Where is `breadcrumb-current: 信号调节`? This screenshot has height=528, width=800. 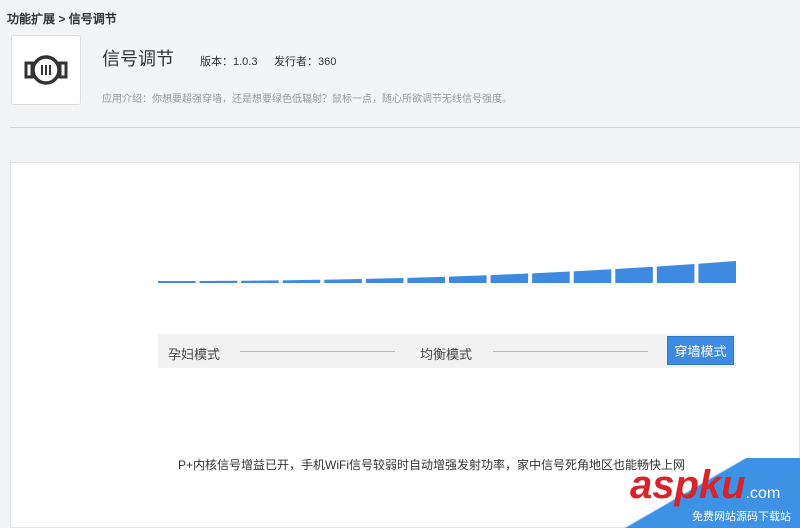
breadcrumb-current: 信号调节 is located at coordinates (92, 19).